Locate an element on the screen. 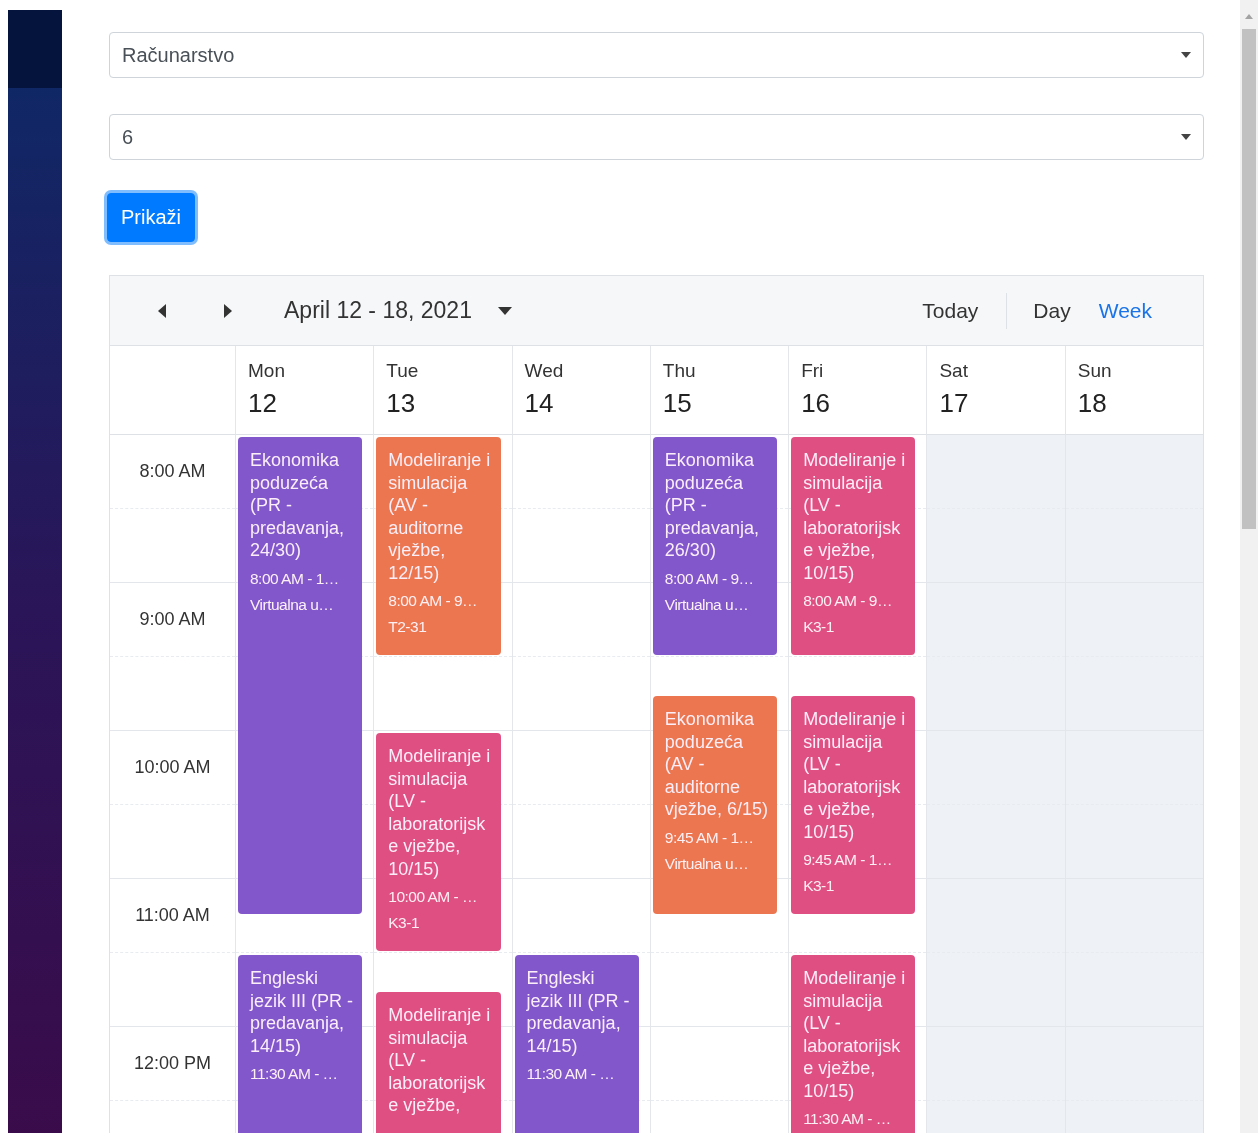 The height and width of the screenshot is (1133, 1258). date-label: 15 is located at coordinates (677, 403).